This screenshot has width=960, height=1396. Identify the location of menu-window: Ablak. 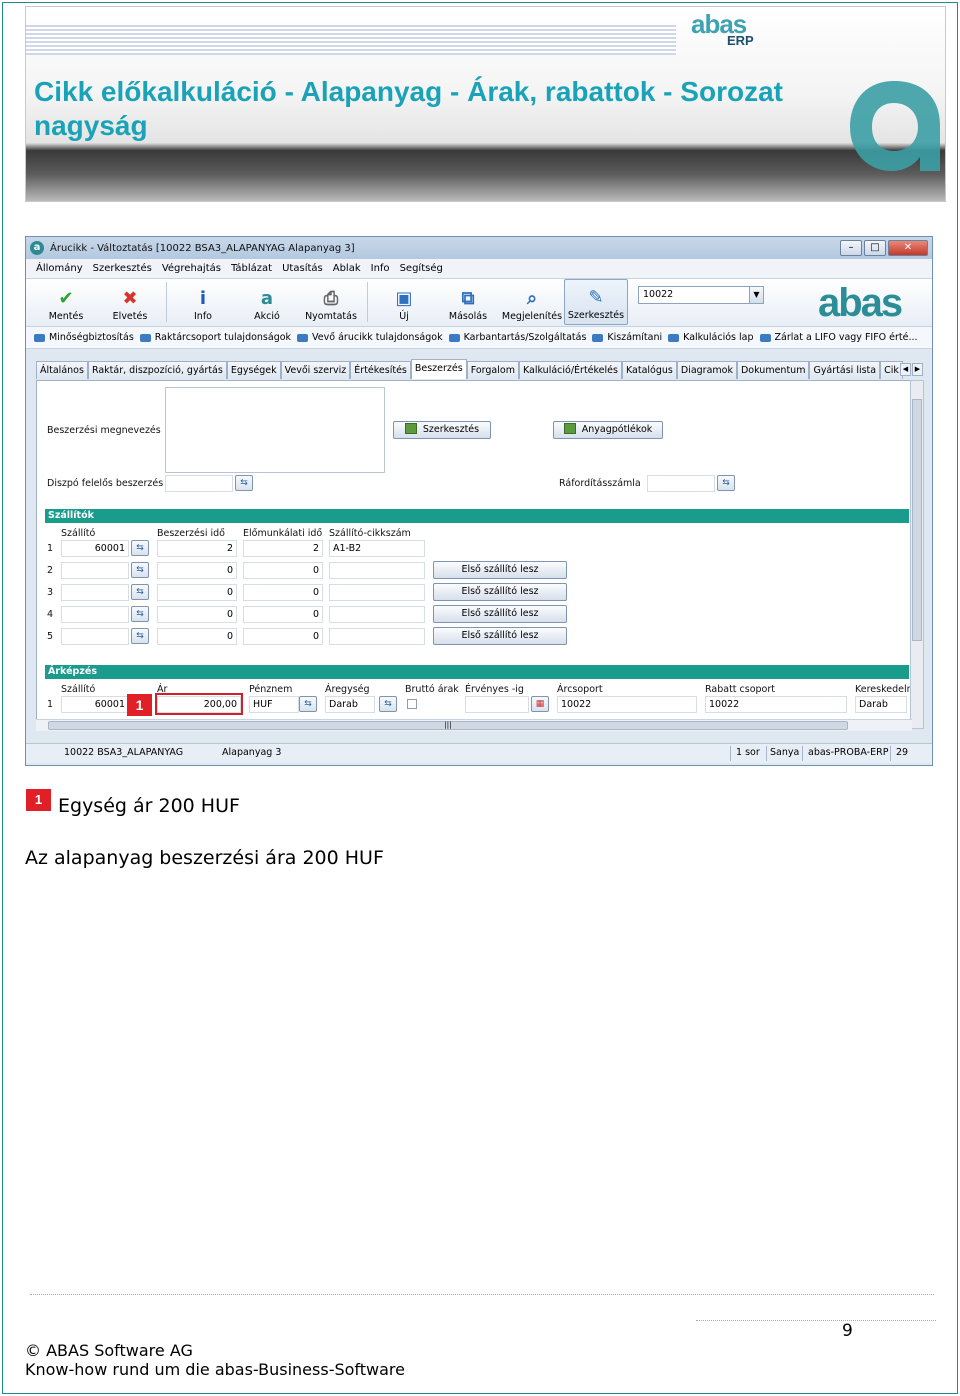
(347, 268).